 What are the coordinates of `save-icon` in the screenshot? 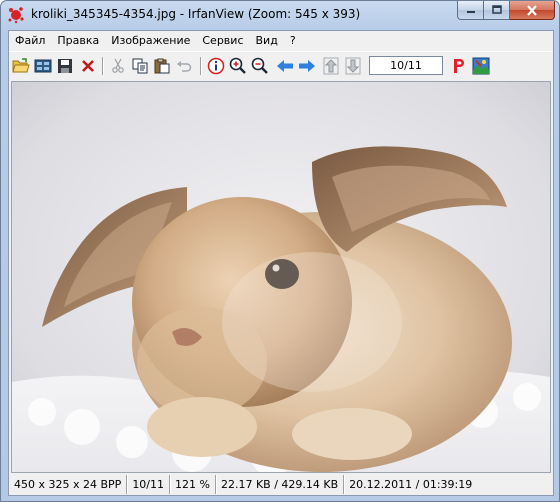 It's located at (65, 66).